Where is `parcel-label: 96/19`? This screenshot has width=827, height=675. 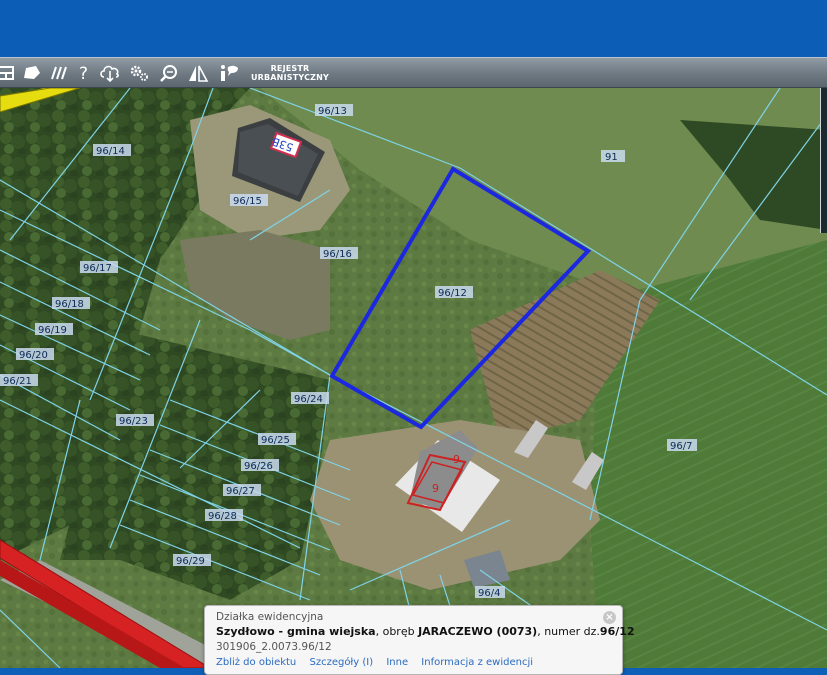
parcel-label: 96/19 is located at coordinates (54, 329).